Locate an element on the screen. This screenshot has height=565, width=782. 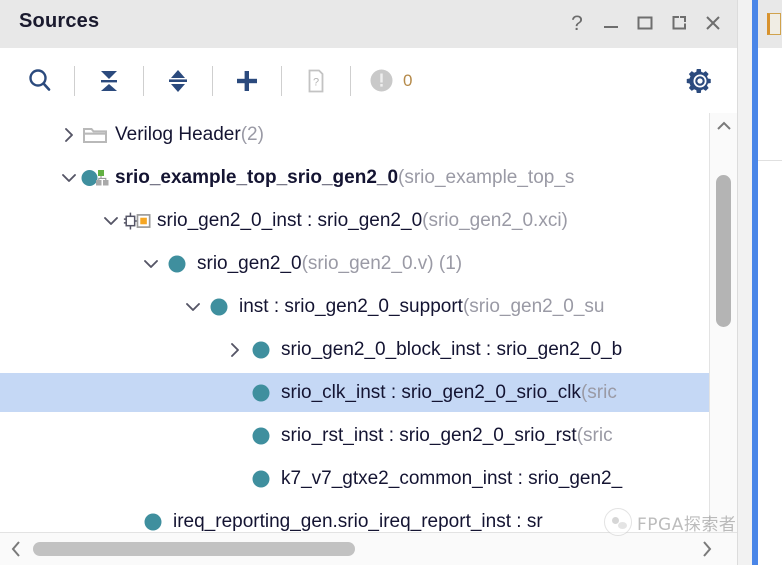
collapse-all-icon is located at coordinates (109, 80).